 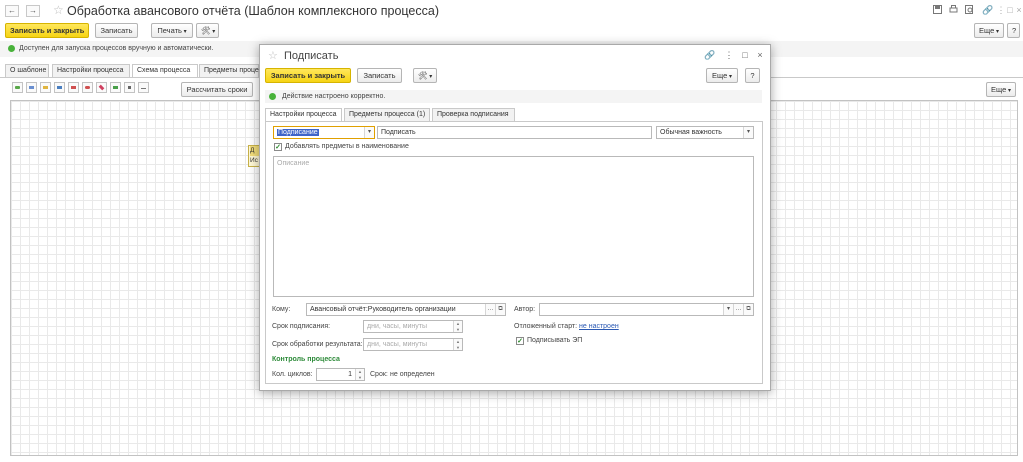 What do you see at coordinates (457, 326) in the screenshot?
I see `deadline-stepper: ▲ ▼` at bounding box center [457, 326].